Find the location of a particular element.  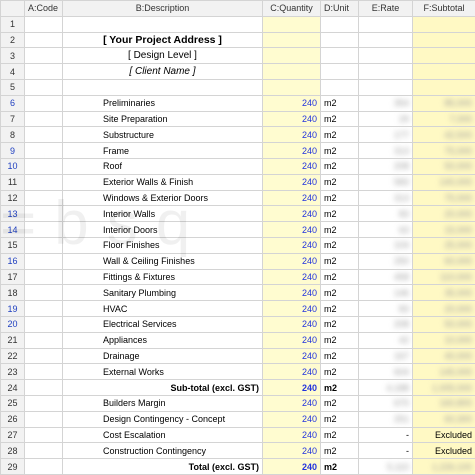

cell-description: HVAC is located at coordinates (162, 308).